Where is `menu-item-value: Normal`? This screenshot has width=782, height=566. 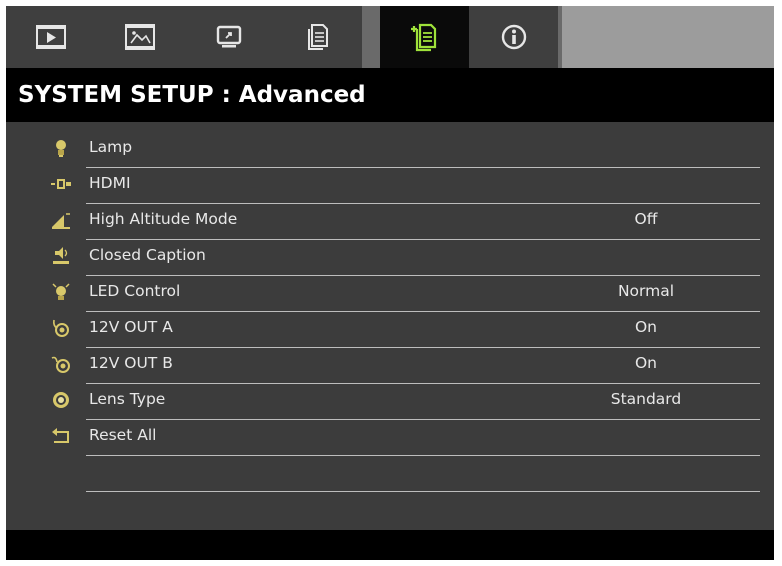 menu-item-value: Normal is located at coordinates (646, 291).